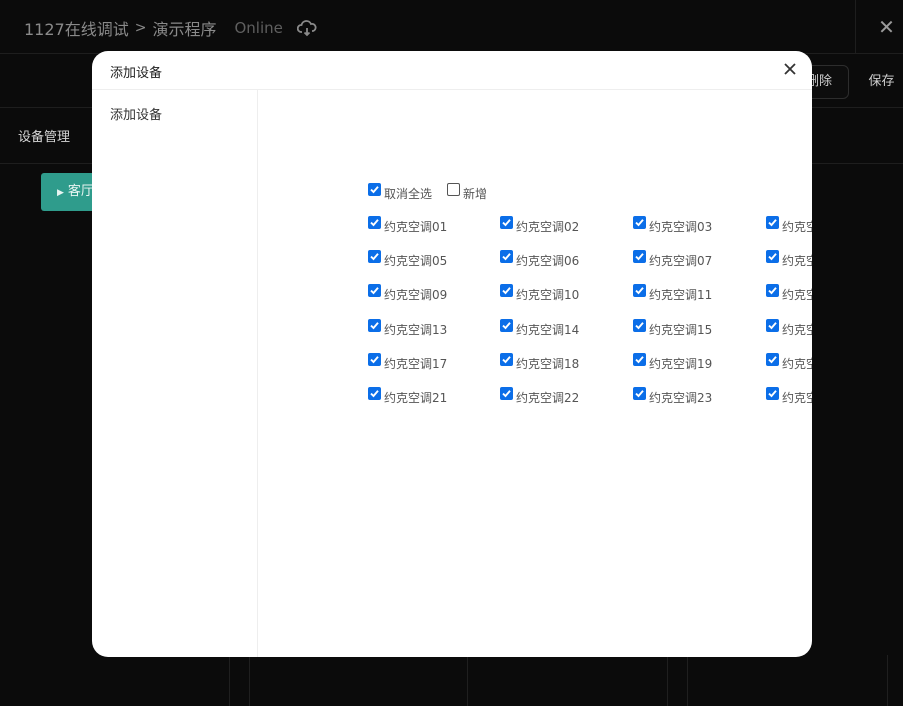 The image size is (903, 706). I want to click on room-button-label: 客厅, so click(80, 191).